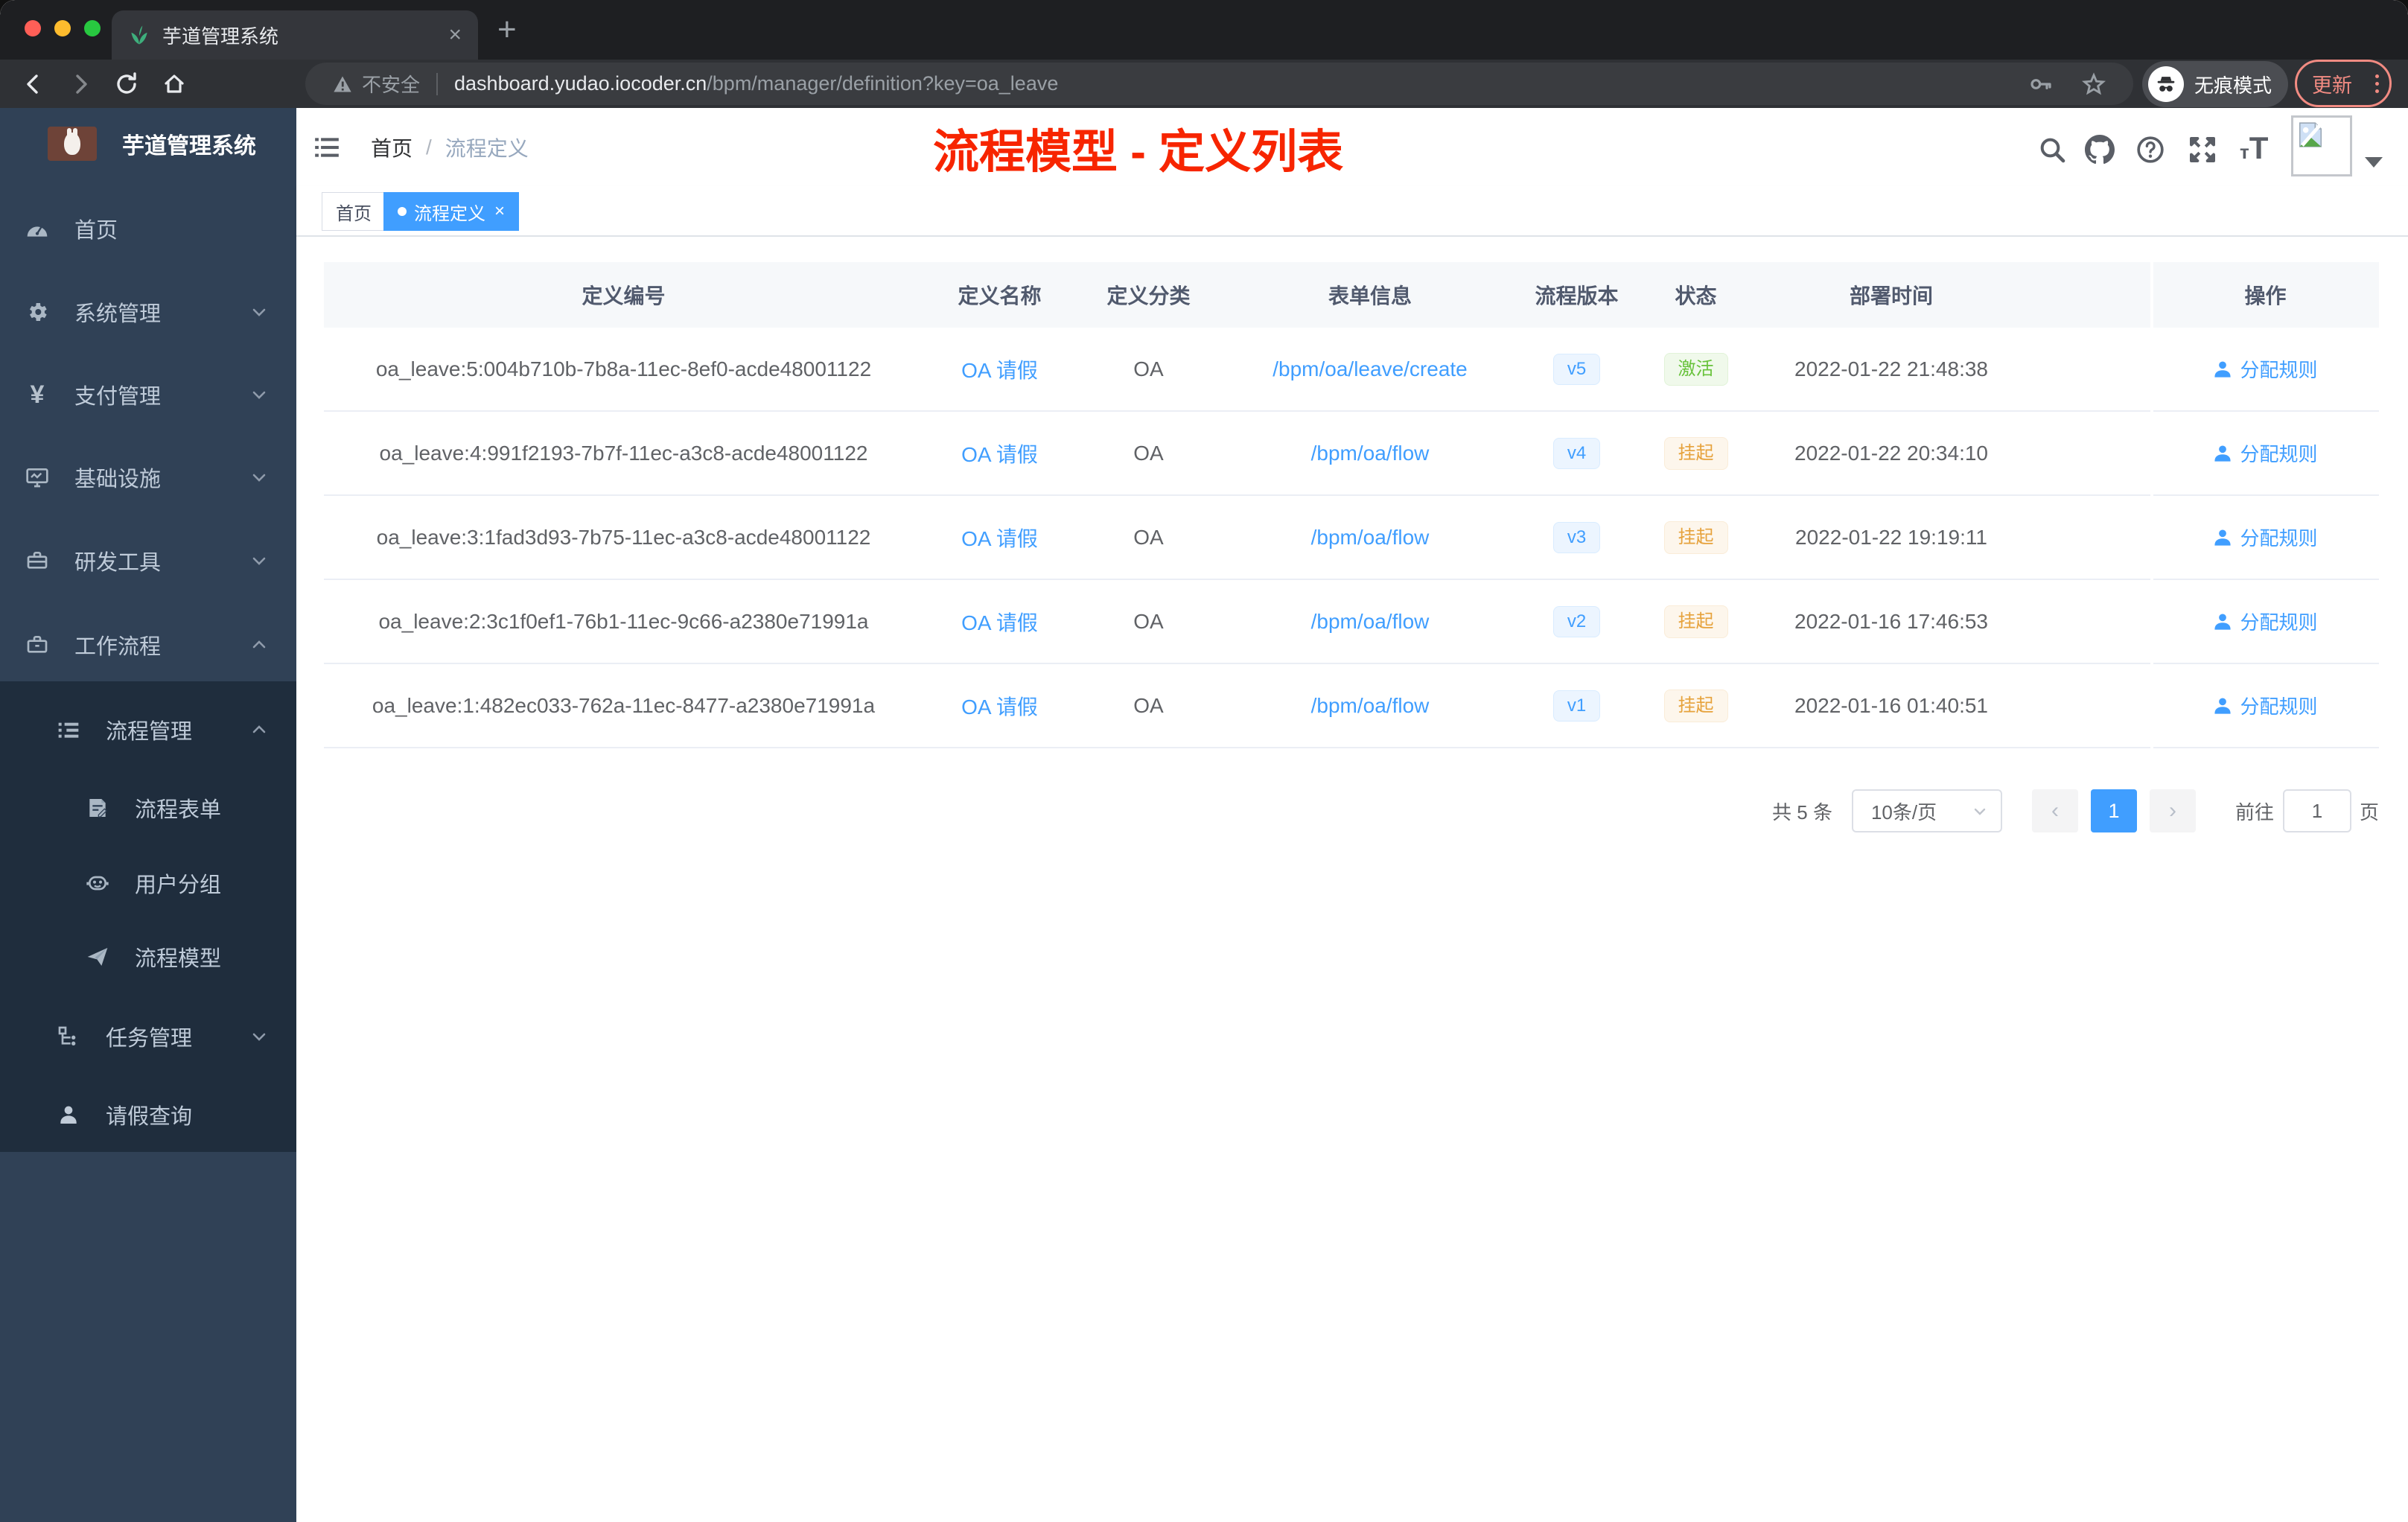  What do you see at coordinates (92, 28) in the screenshot?
I see `macos-zoom-button` at bounding box center [92, 28].